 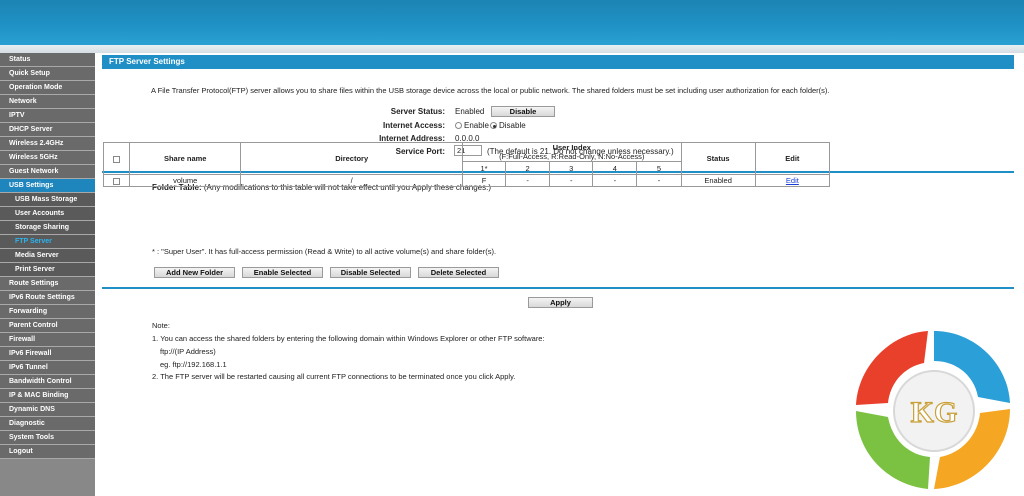 I want to click on row-select-cell, so click(x=116, y=180).